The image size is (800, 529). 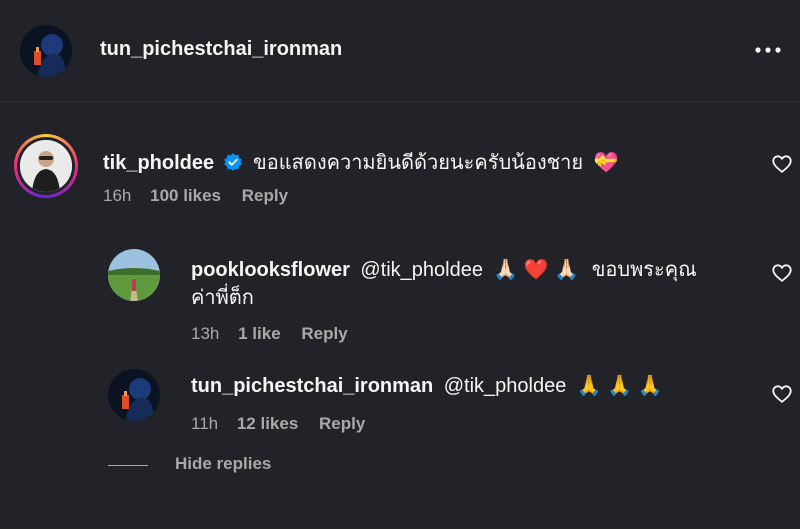 I want to click on header-avatar, so click(x=46, y=51).